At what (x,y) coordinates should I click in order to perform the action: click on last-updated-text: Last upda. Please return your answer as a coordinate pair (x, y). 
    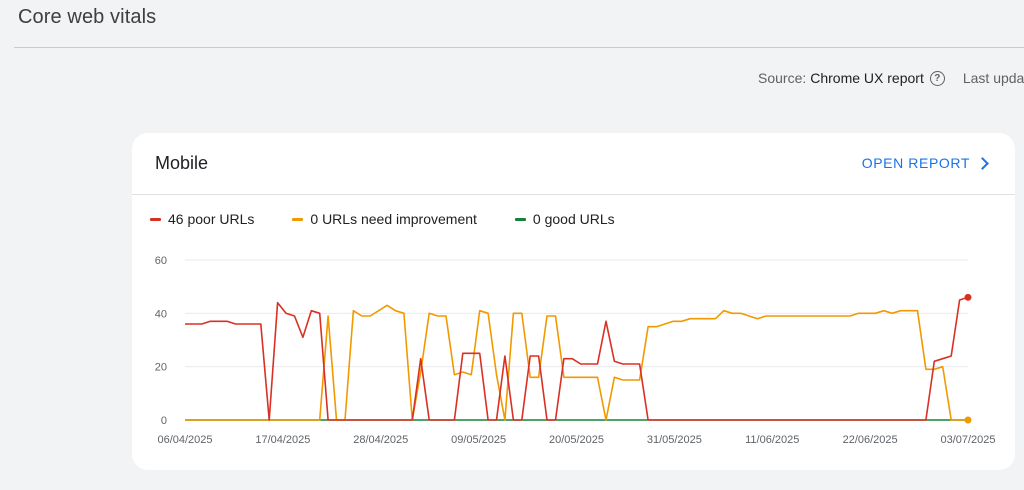
    Looking at the image, I should click on (993, 78).